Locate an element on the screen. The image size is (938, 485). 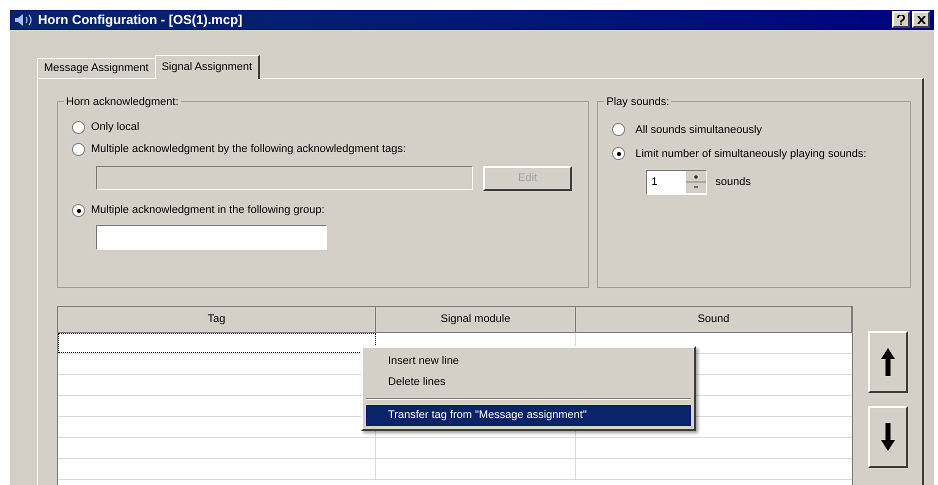
spin-arrows-icon is located at coordinates (696, 182).